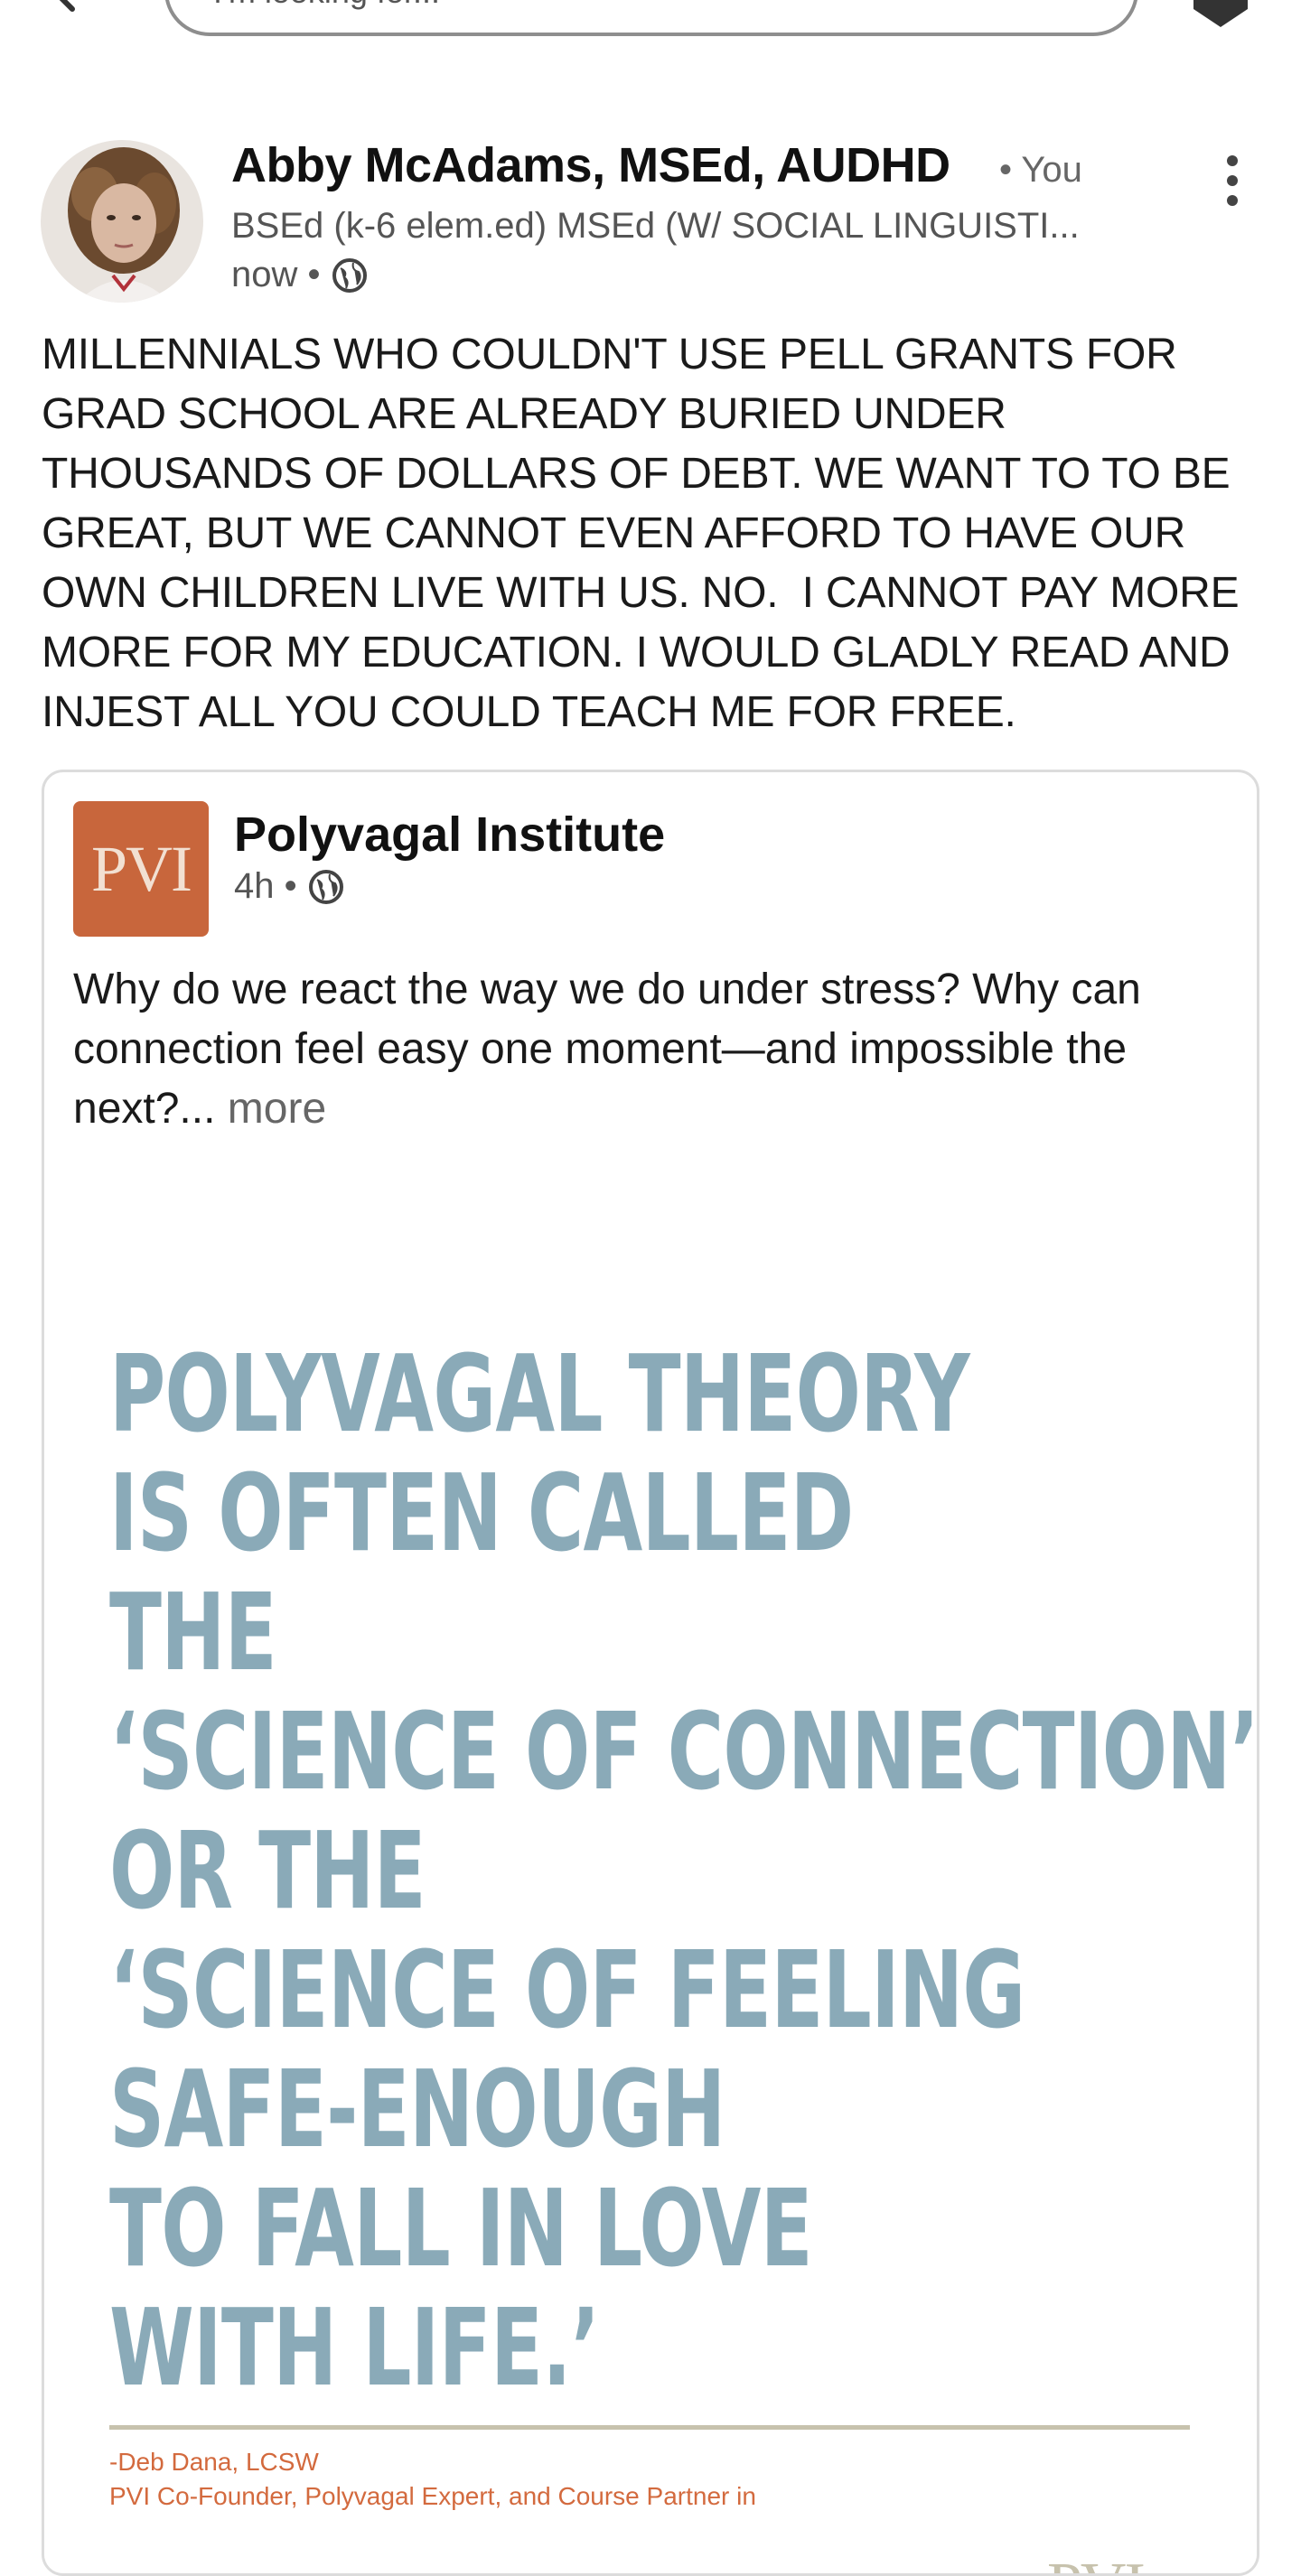 The image size is (1301, 2576). Describe the element at coordinates (417, 2109) in the screenshot. I see `quote-line: SAFE-ENOUGH` at that location.